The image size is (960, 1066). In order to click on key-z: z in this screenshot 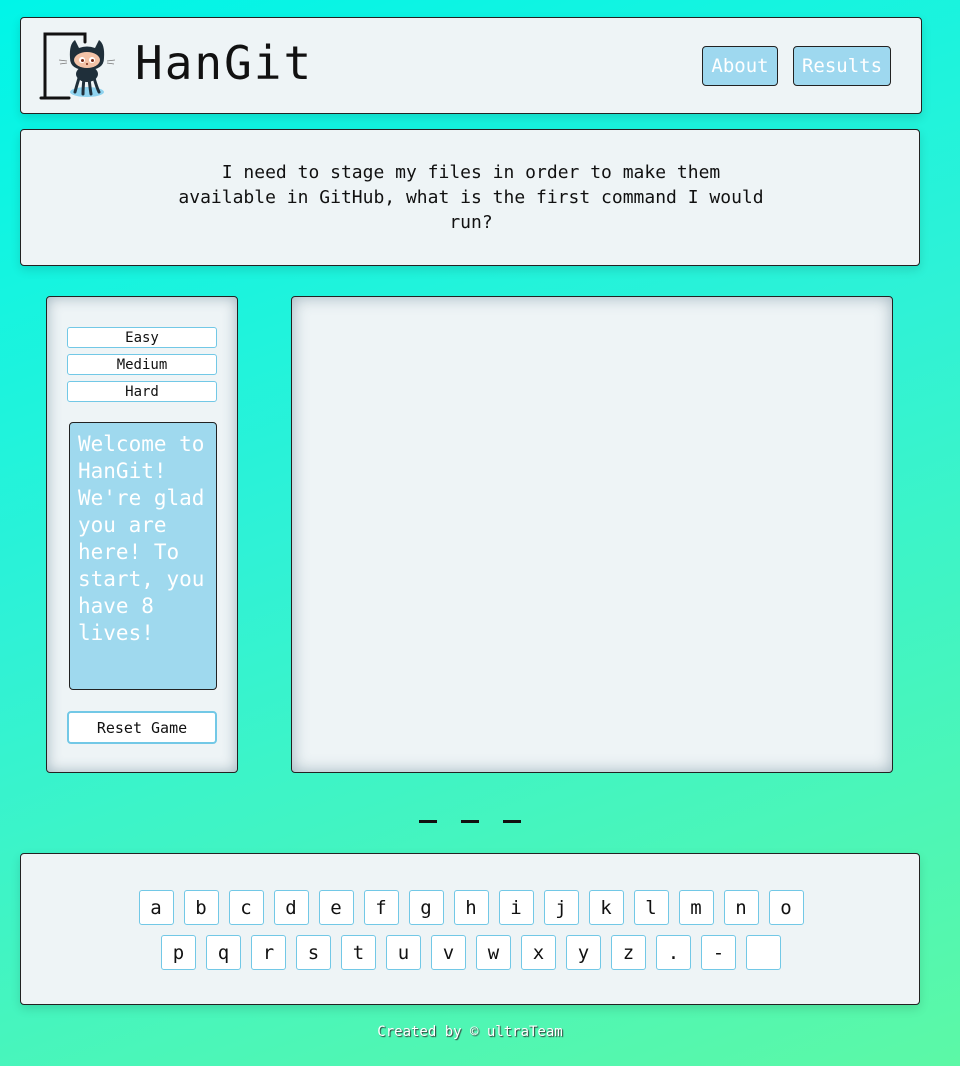, I will do `click(628, 952)`.